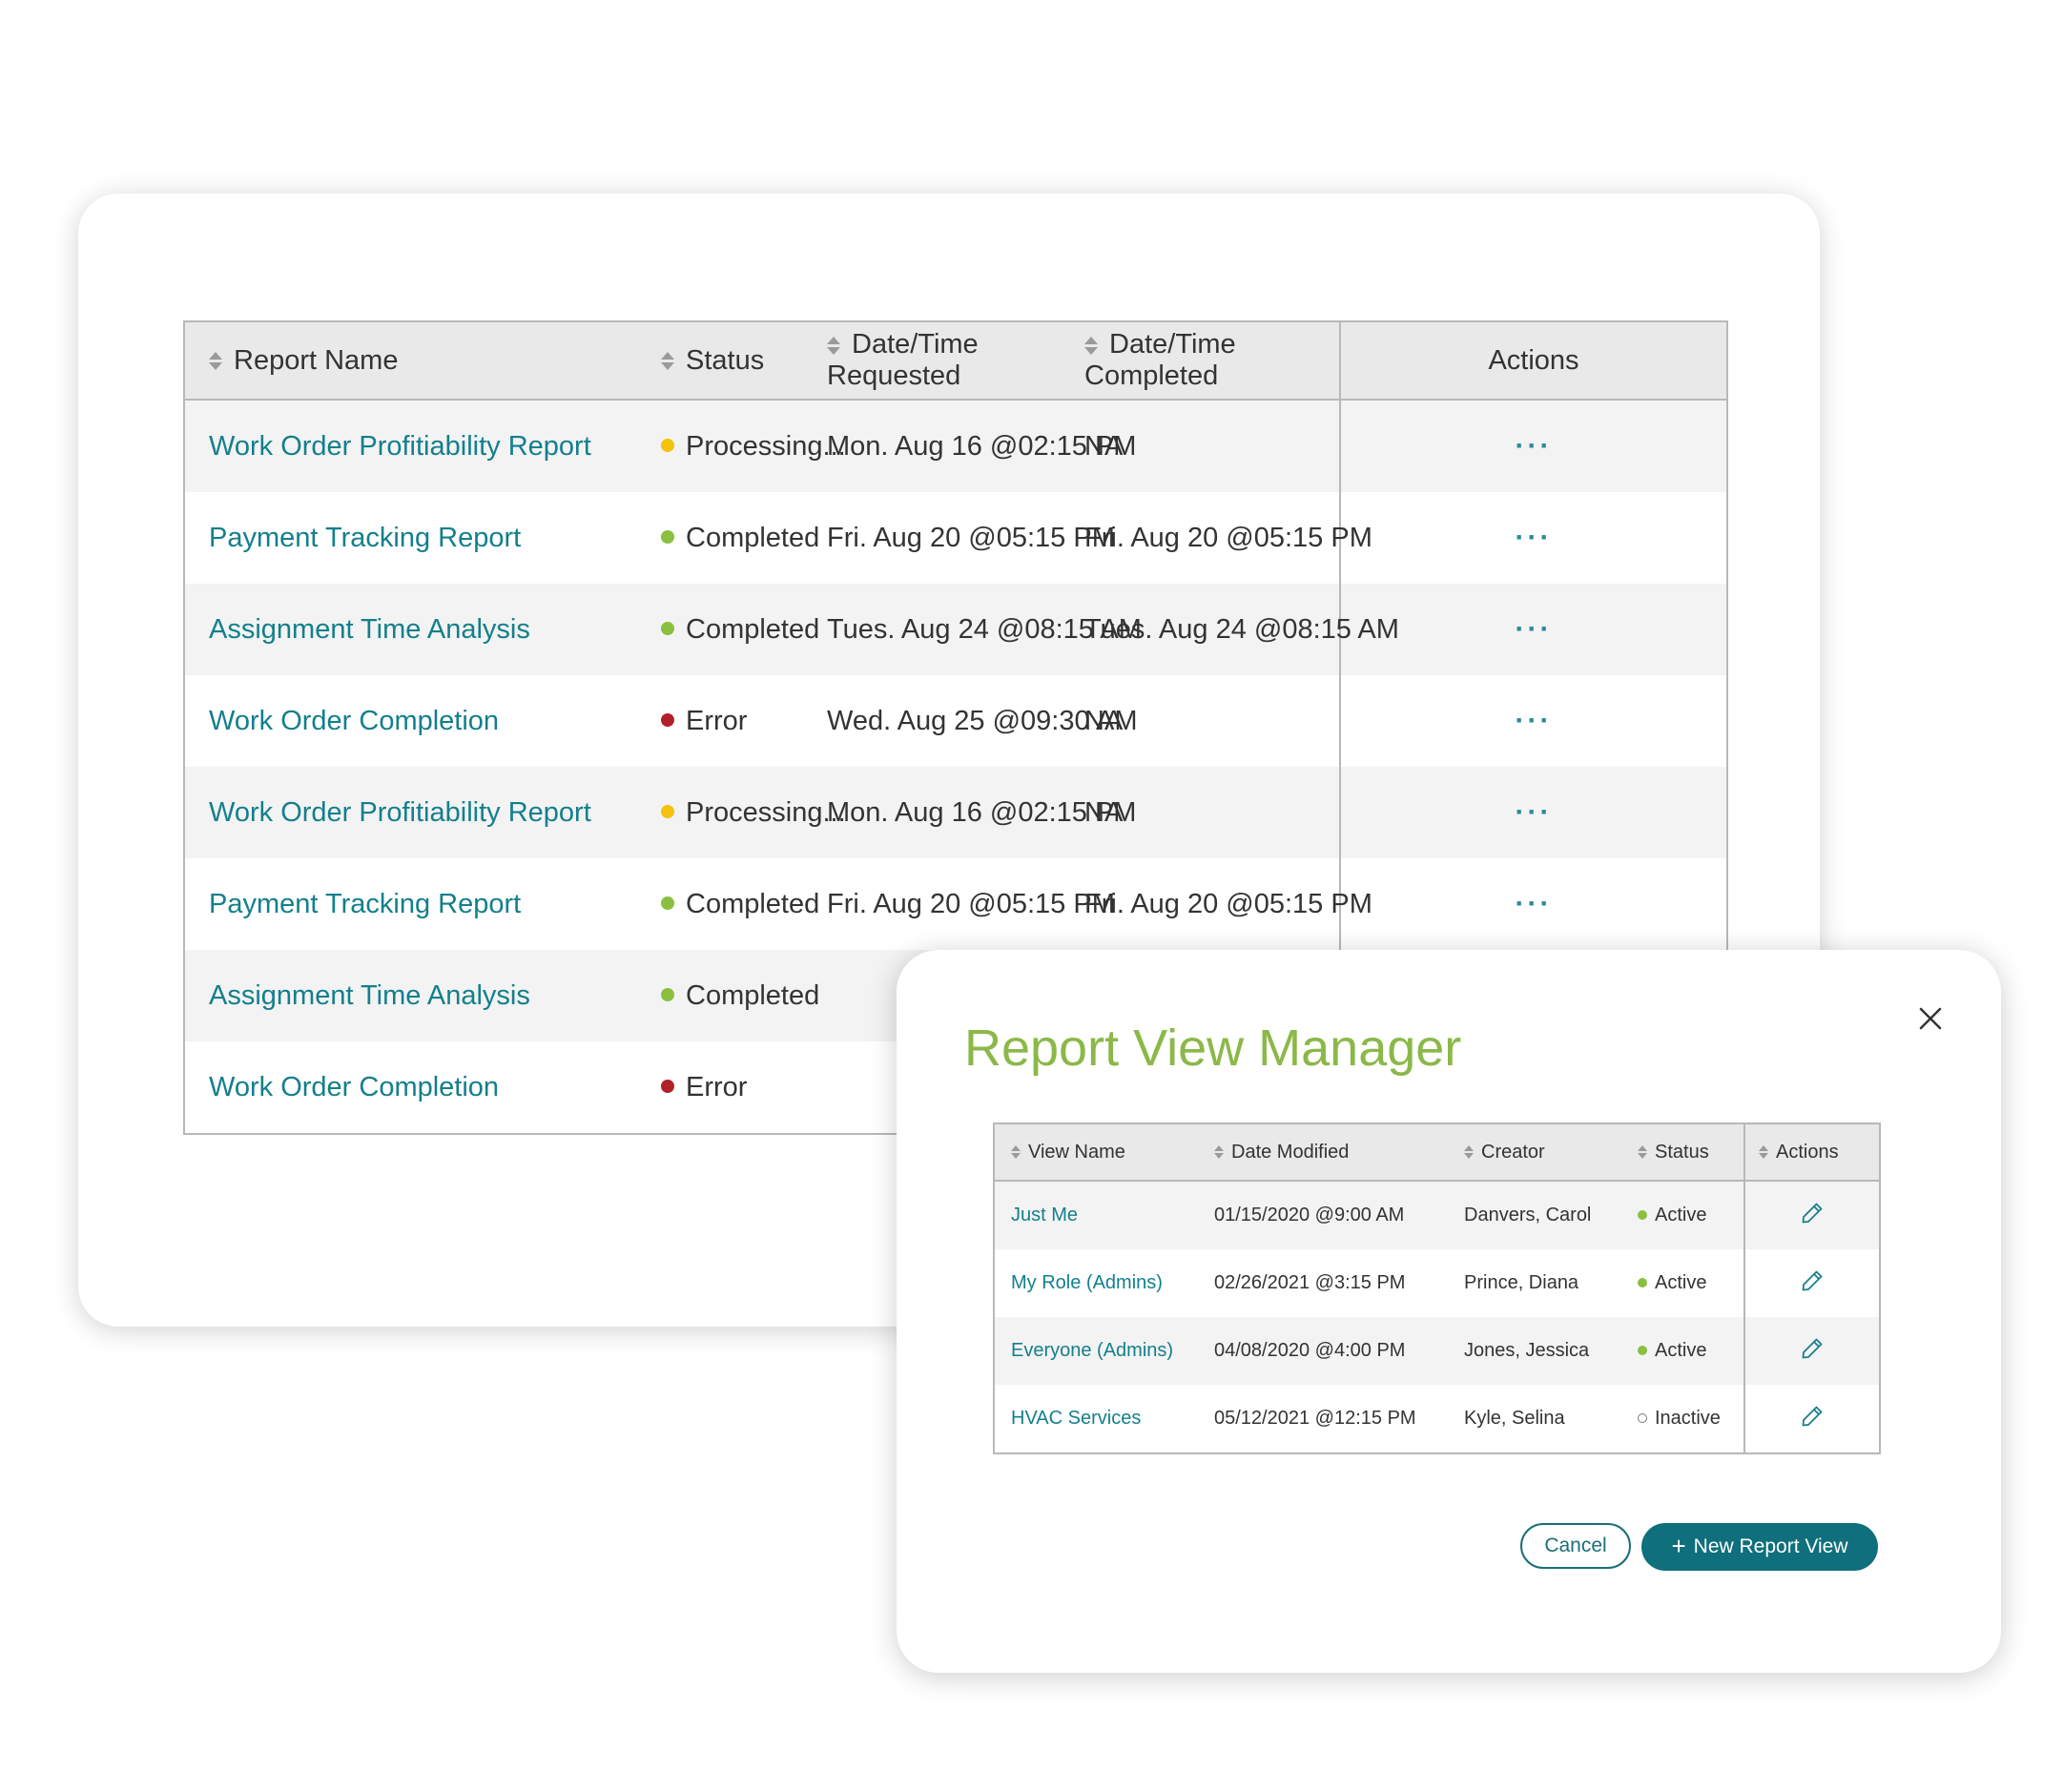 The height and width of the screenshot is (1792, 2063). Describe the element at coordinates (1092, 1350) in the screenshot. I see `view-name-link: Everyone (Admins)` at that location.